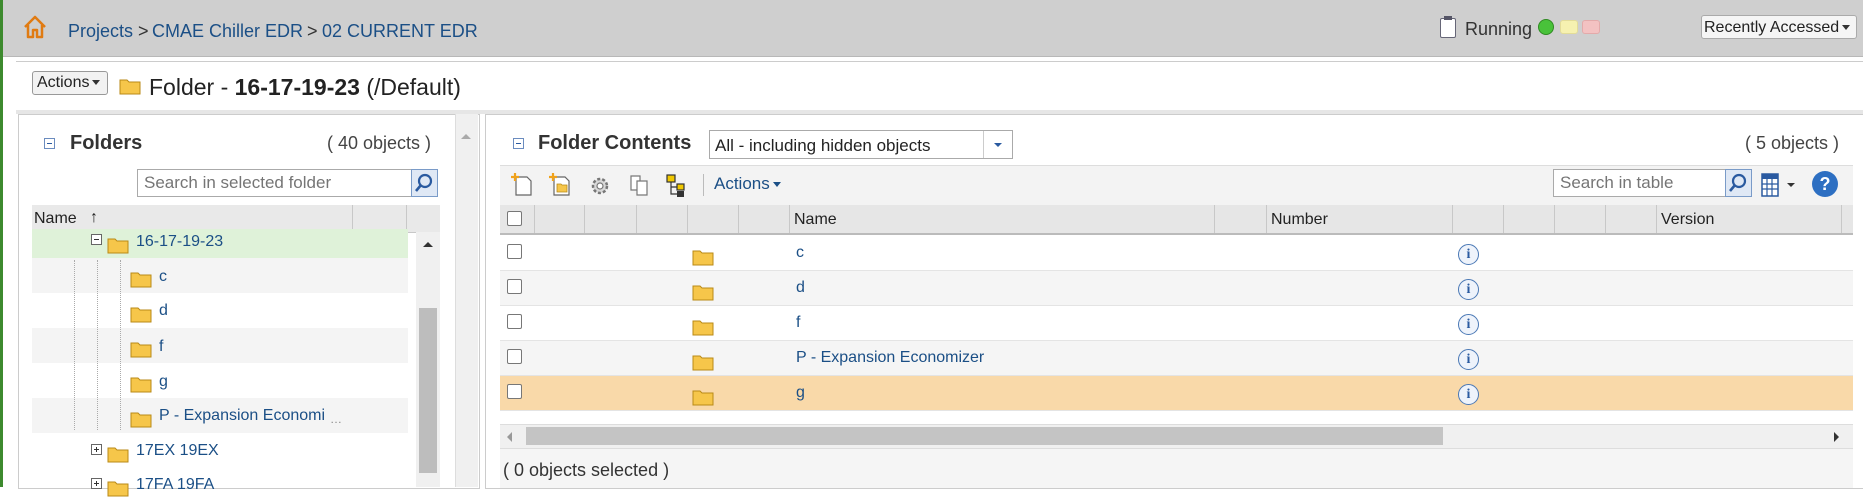  I want to click on page-title: Folder - 16-17-19-23 (/Default), so click(305, 87).